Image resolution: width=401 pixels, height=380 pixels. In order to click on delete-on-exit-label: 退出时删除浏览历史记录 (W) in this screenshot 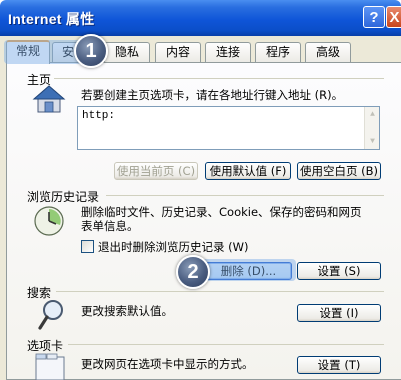, I will do `click(173, 247)`.